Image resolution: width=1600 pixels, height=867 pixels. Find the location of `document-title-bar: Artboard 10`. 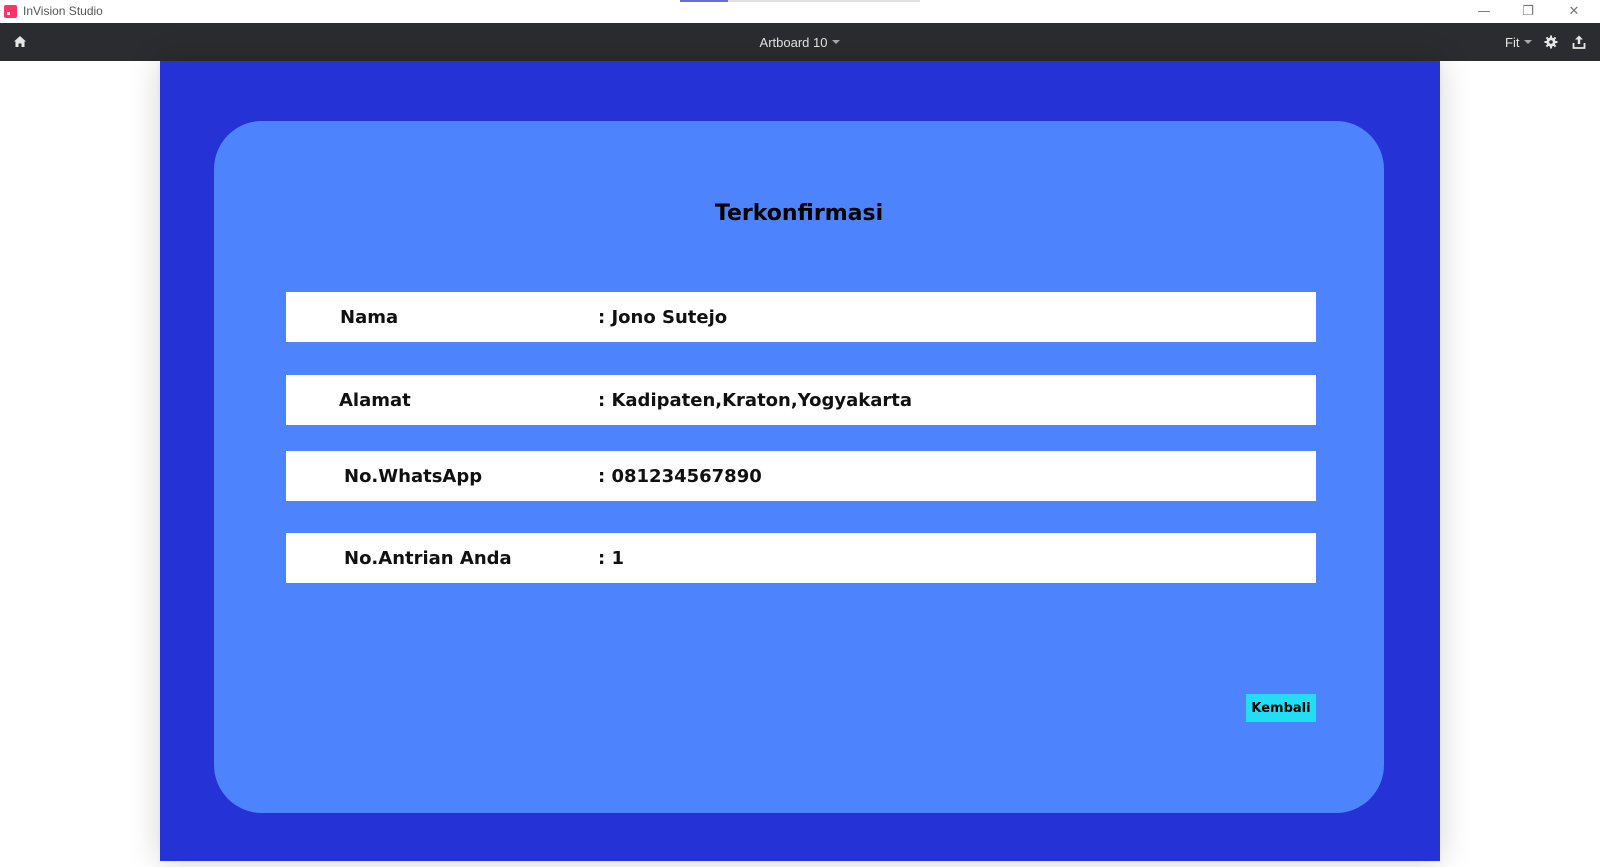

document-title-bar: Artboard 10 is located at coordinates (800, 42).